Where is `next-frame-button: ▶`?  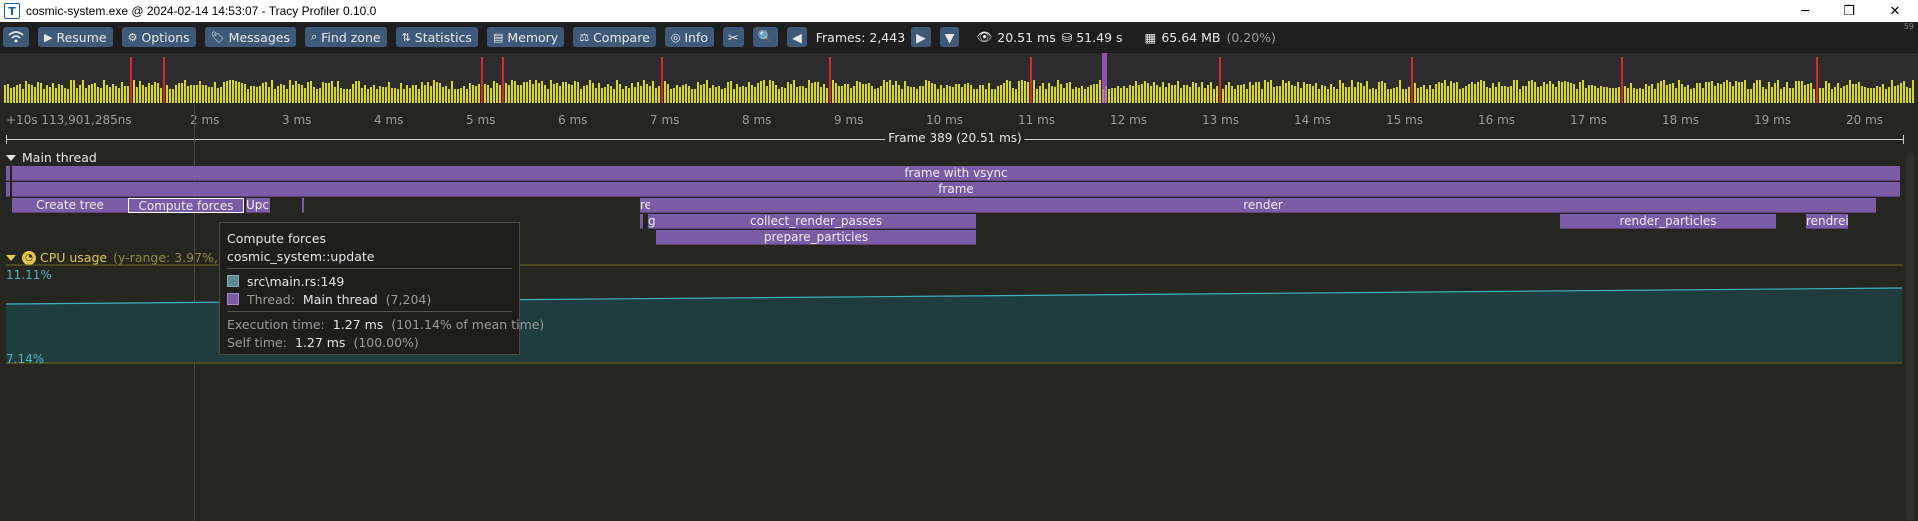
next-frame-button: ▶ is located at coordinates (921, 37).